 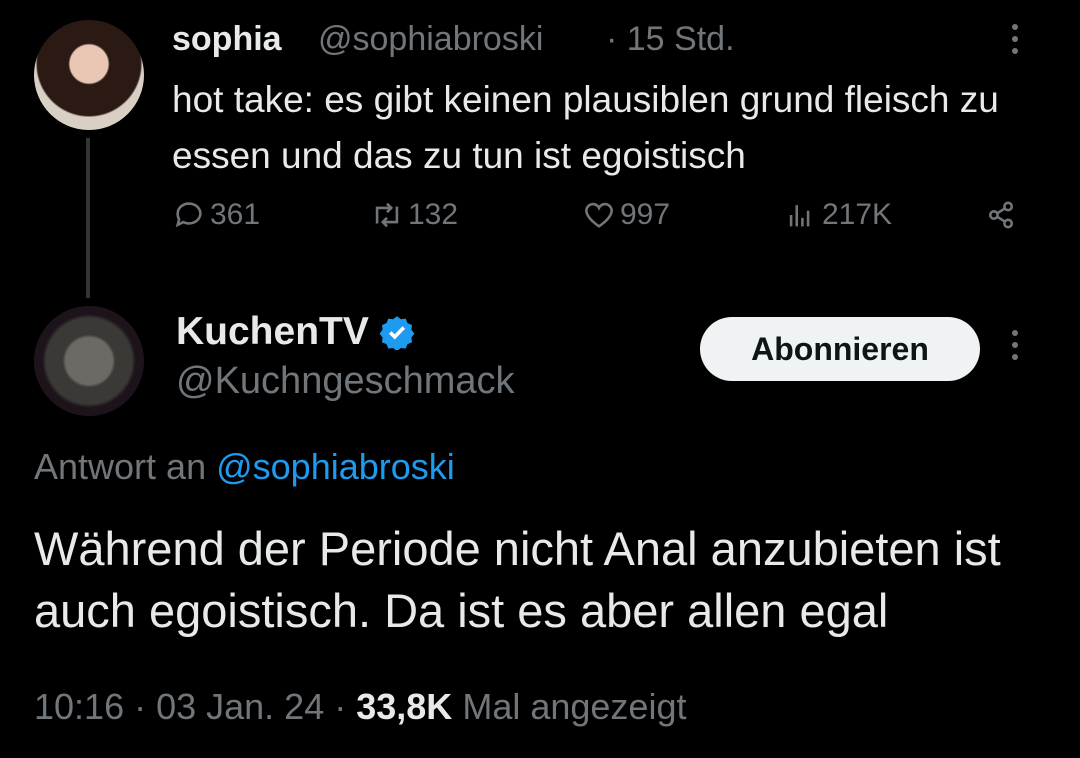 What do you see at coordinates (88, 218) in the screenshot?
I see `thread-line` at bounding box center [88, 218].